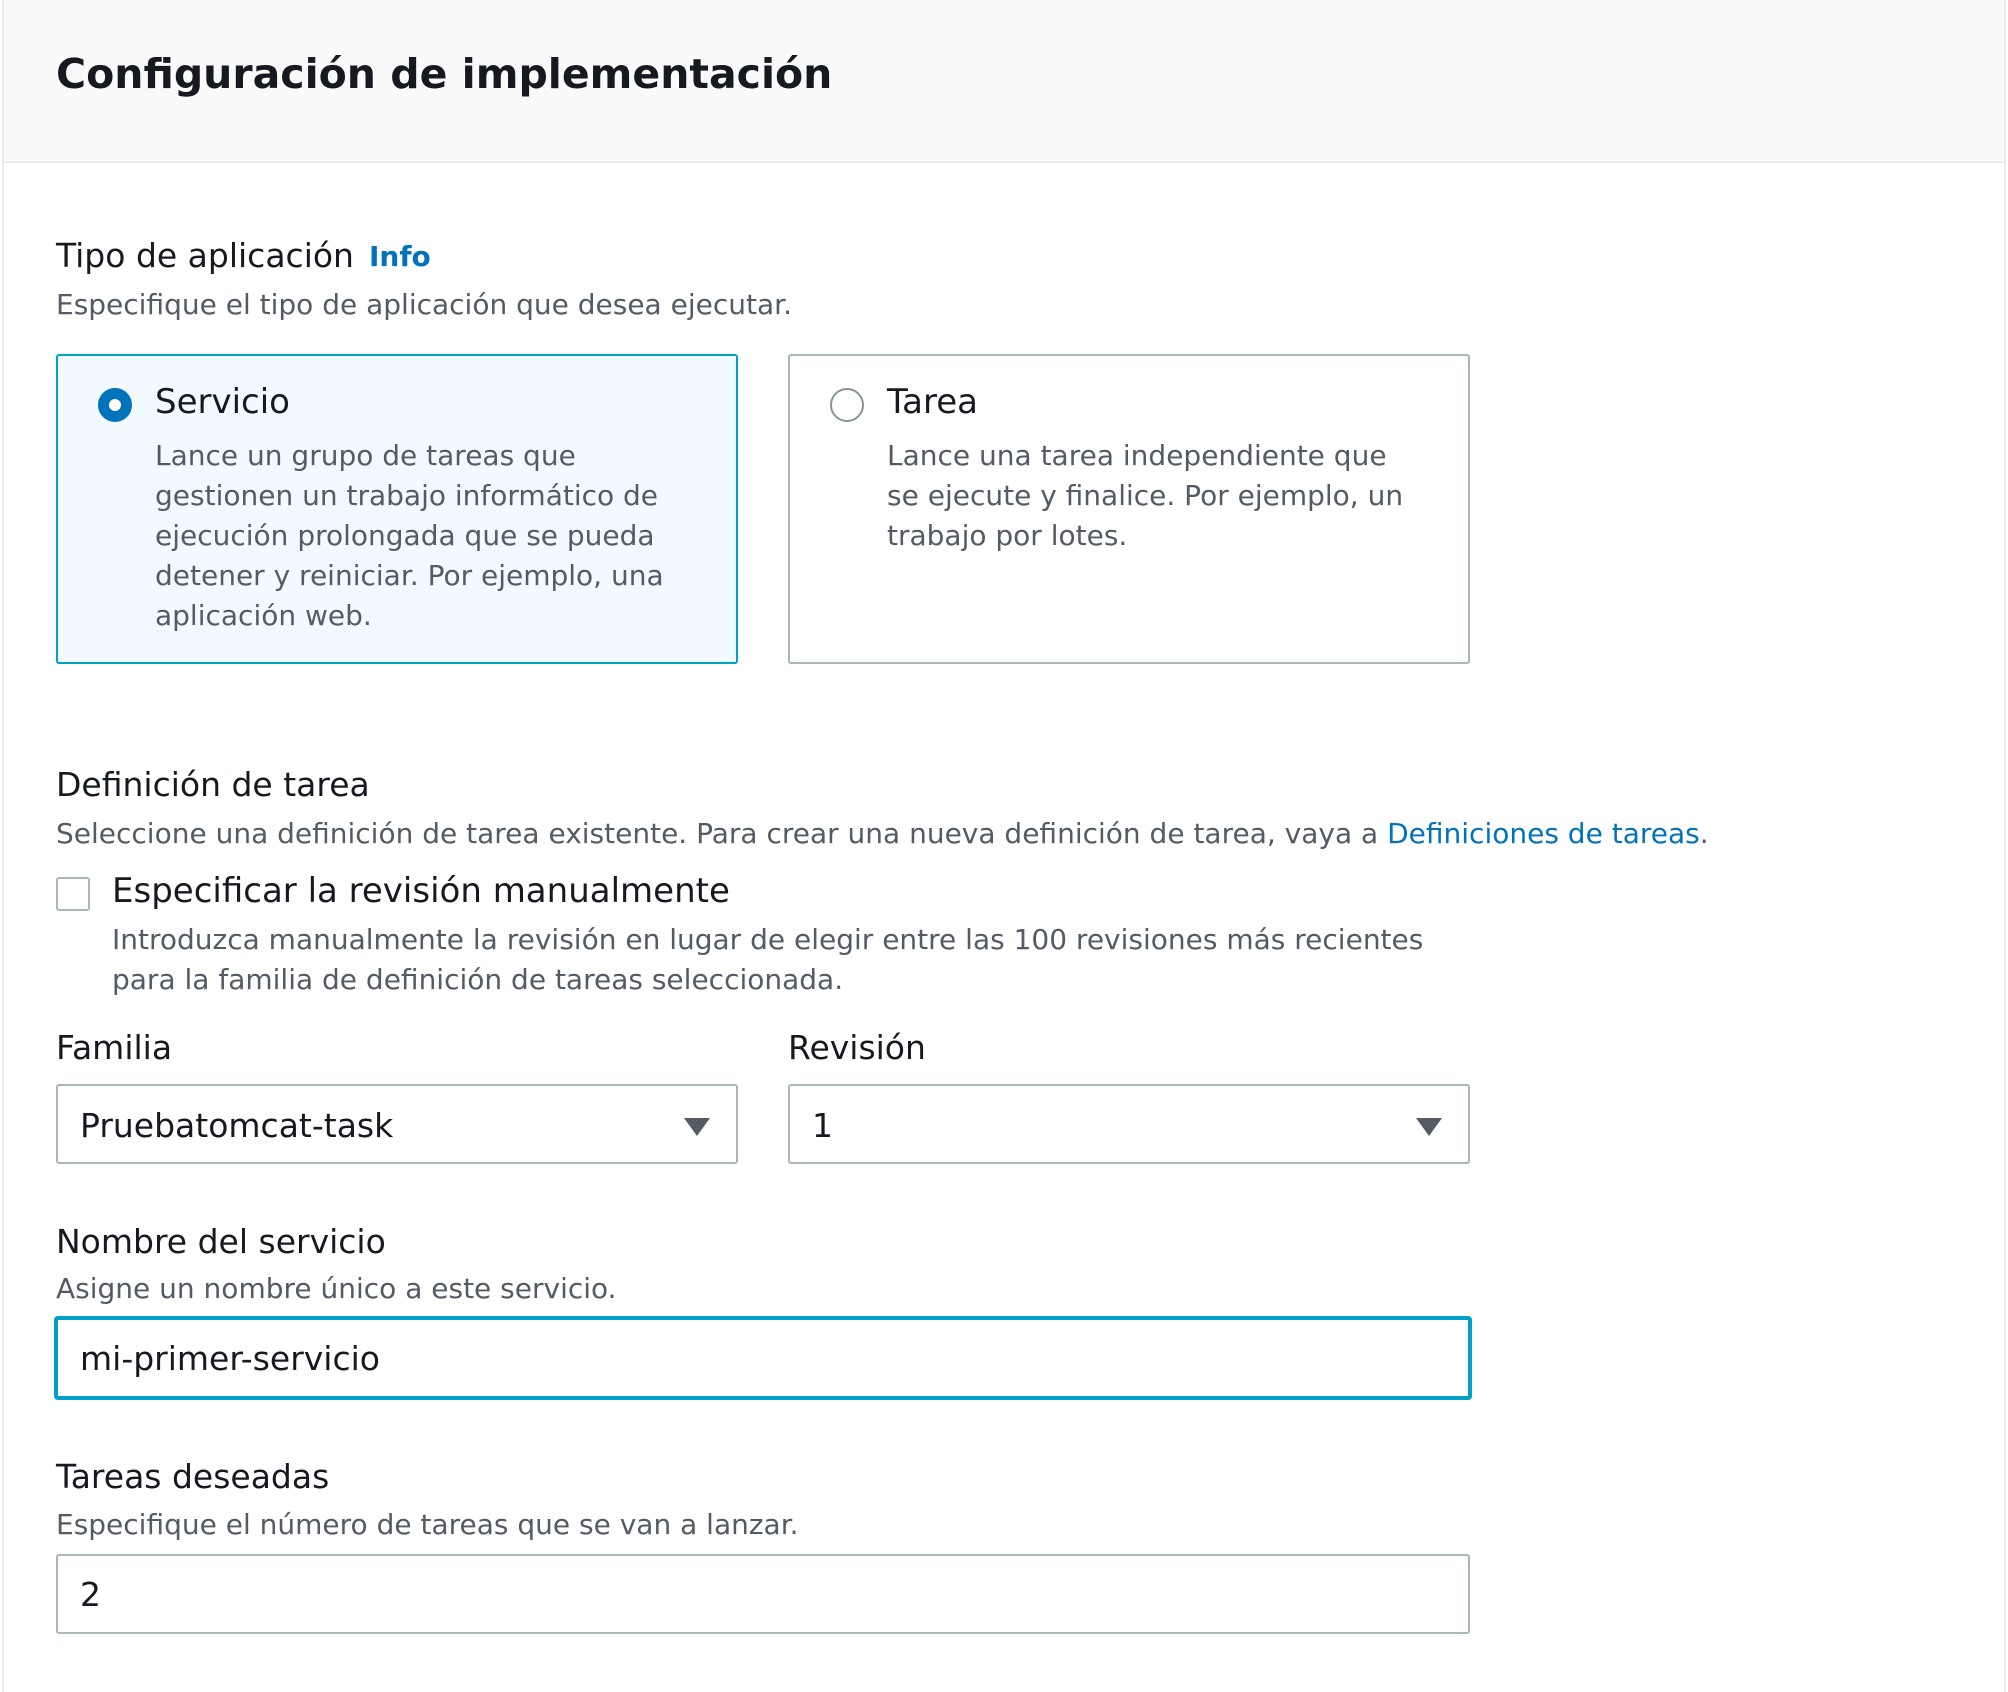 This screenshot has height=1692, width=2008. Describe the element at coordinates (73, 894) in the screenshot. I see `manual-revision-checkbox` at that location.